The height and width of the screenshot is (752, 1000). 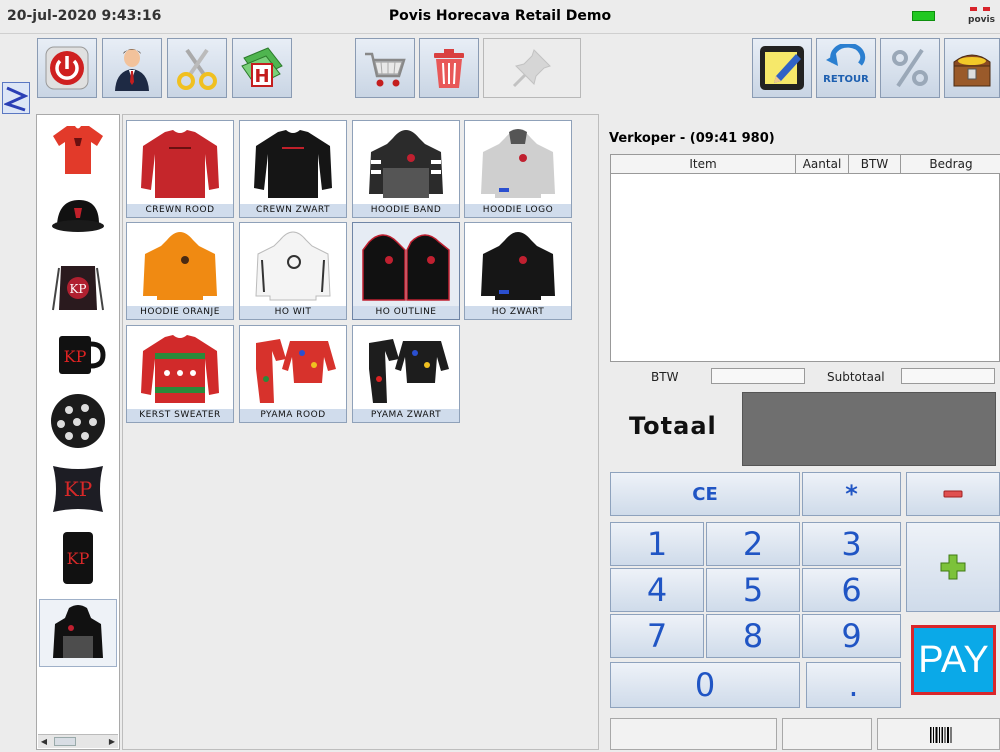 I want to click on category-mugs: KP, so click(x=78, y=353).